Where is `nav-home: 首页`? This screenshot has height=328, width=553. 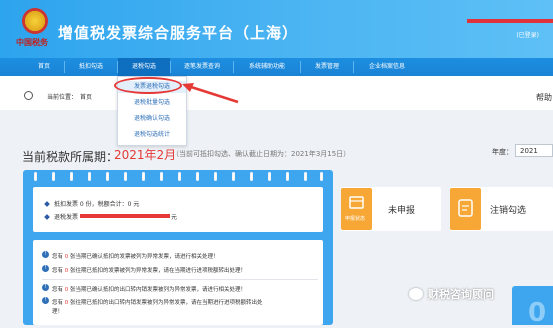 nav-home: 首页 is located at coordinates (44, 67).